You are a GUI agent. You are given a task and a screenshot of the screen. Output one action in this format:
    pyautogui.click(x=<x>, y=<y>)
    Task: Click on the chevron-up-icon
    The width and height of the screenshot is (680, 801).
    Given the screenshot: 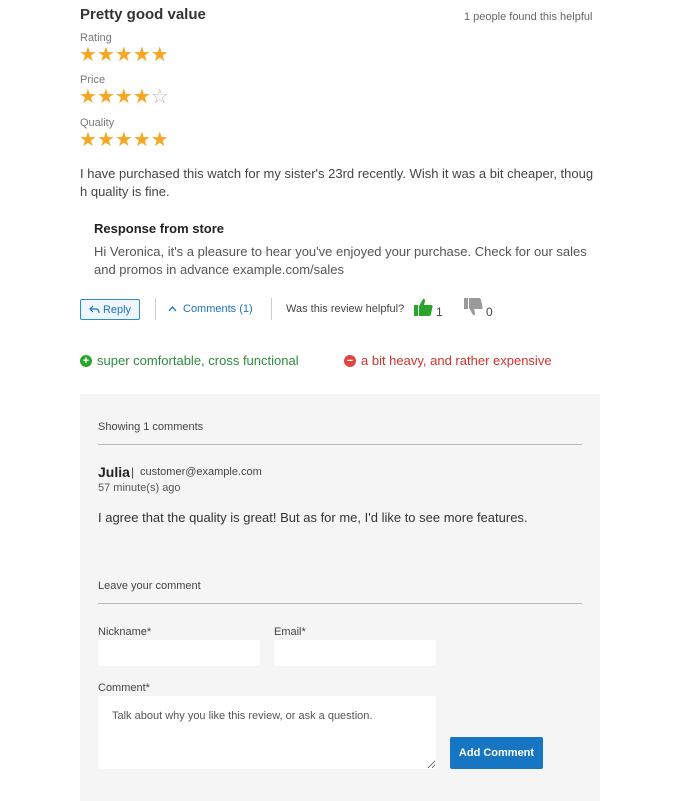 What is the action you would take?
    pyautogui.click(x=172, y=309)
    